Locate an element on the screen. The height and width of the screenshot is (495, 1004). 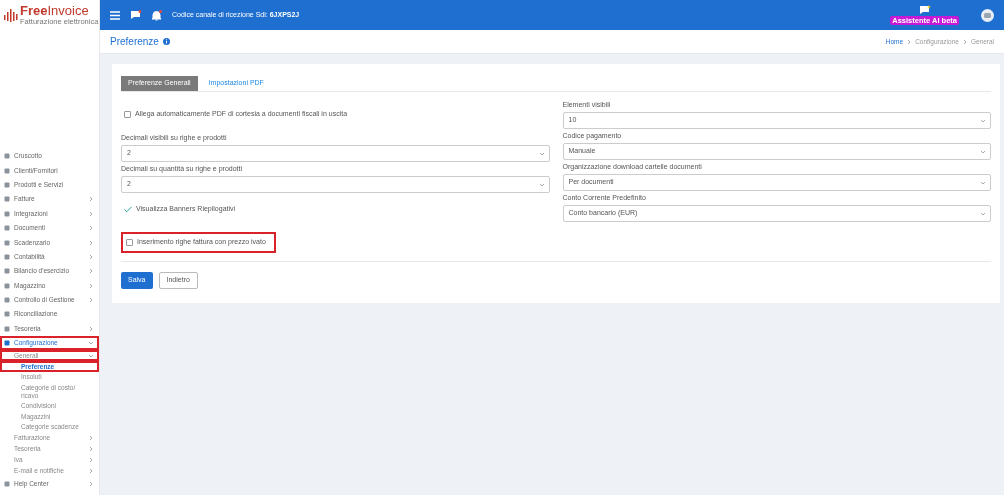
app-logo: FreeInvoice is located at coordinates (55, 10).